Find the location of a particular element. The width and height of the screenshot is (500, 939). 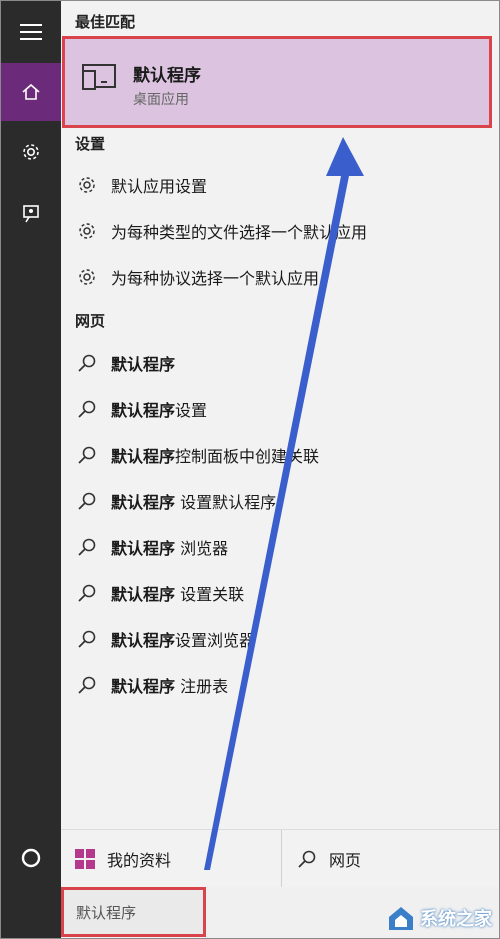

search-input: 默认程序 is located at coordinates (133, 912).